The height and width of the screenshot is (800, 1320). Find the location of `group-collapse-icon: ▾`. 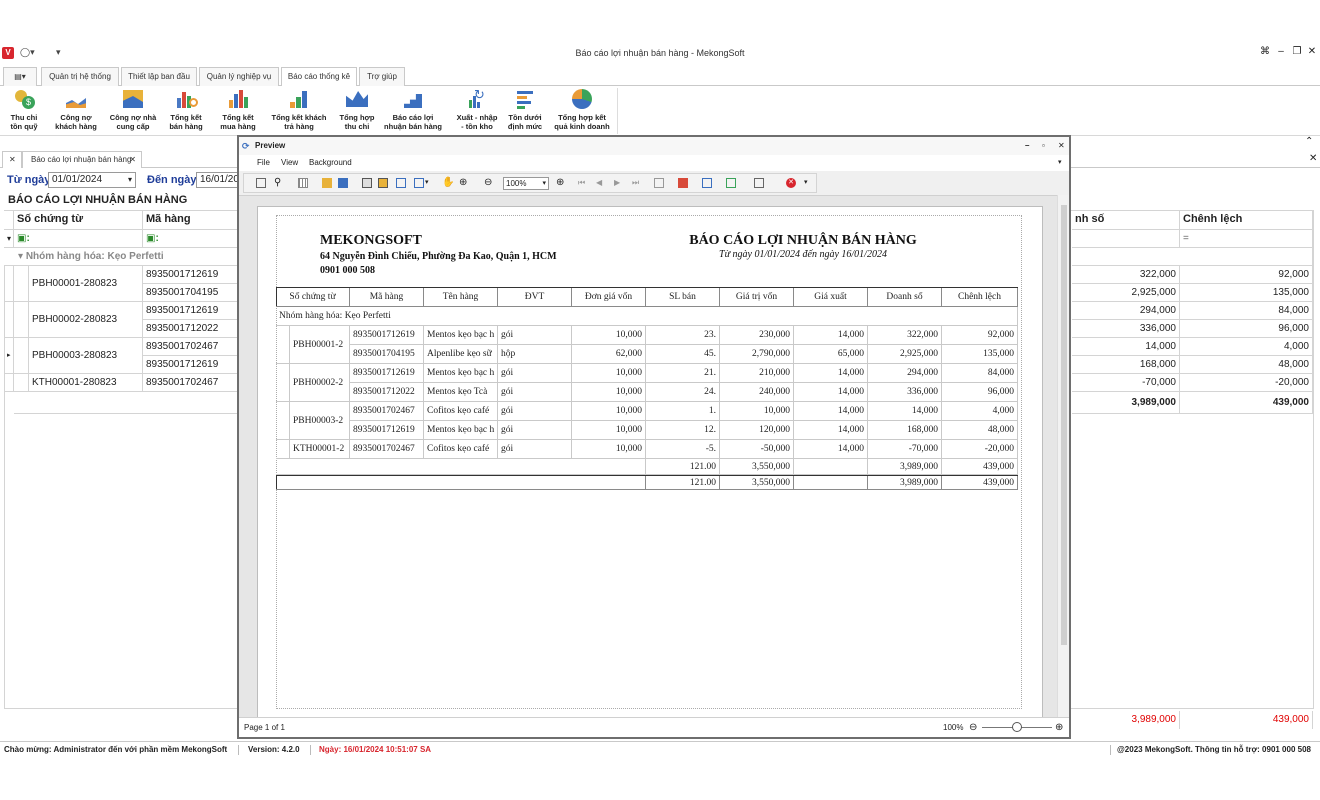

group-collapse-icon: ▾ is located at coordinates (22, 256).